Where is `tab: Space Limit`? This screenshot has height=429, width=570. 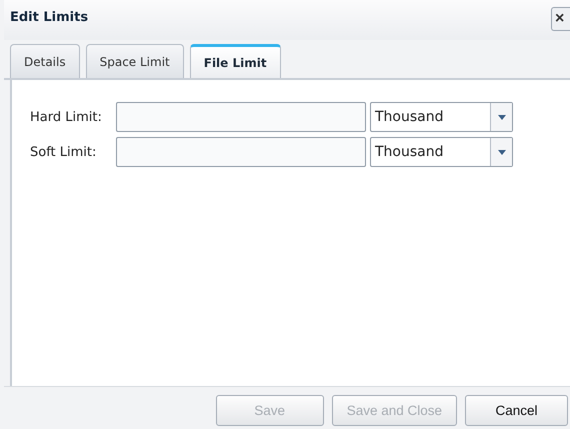
tab: Space Limit is located at coordinates (135, 61).